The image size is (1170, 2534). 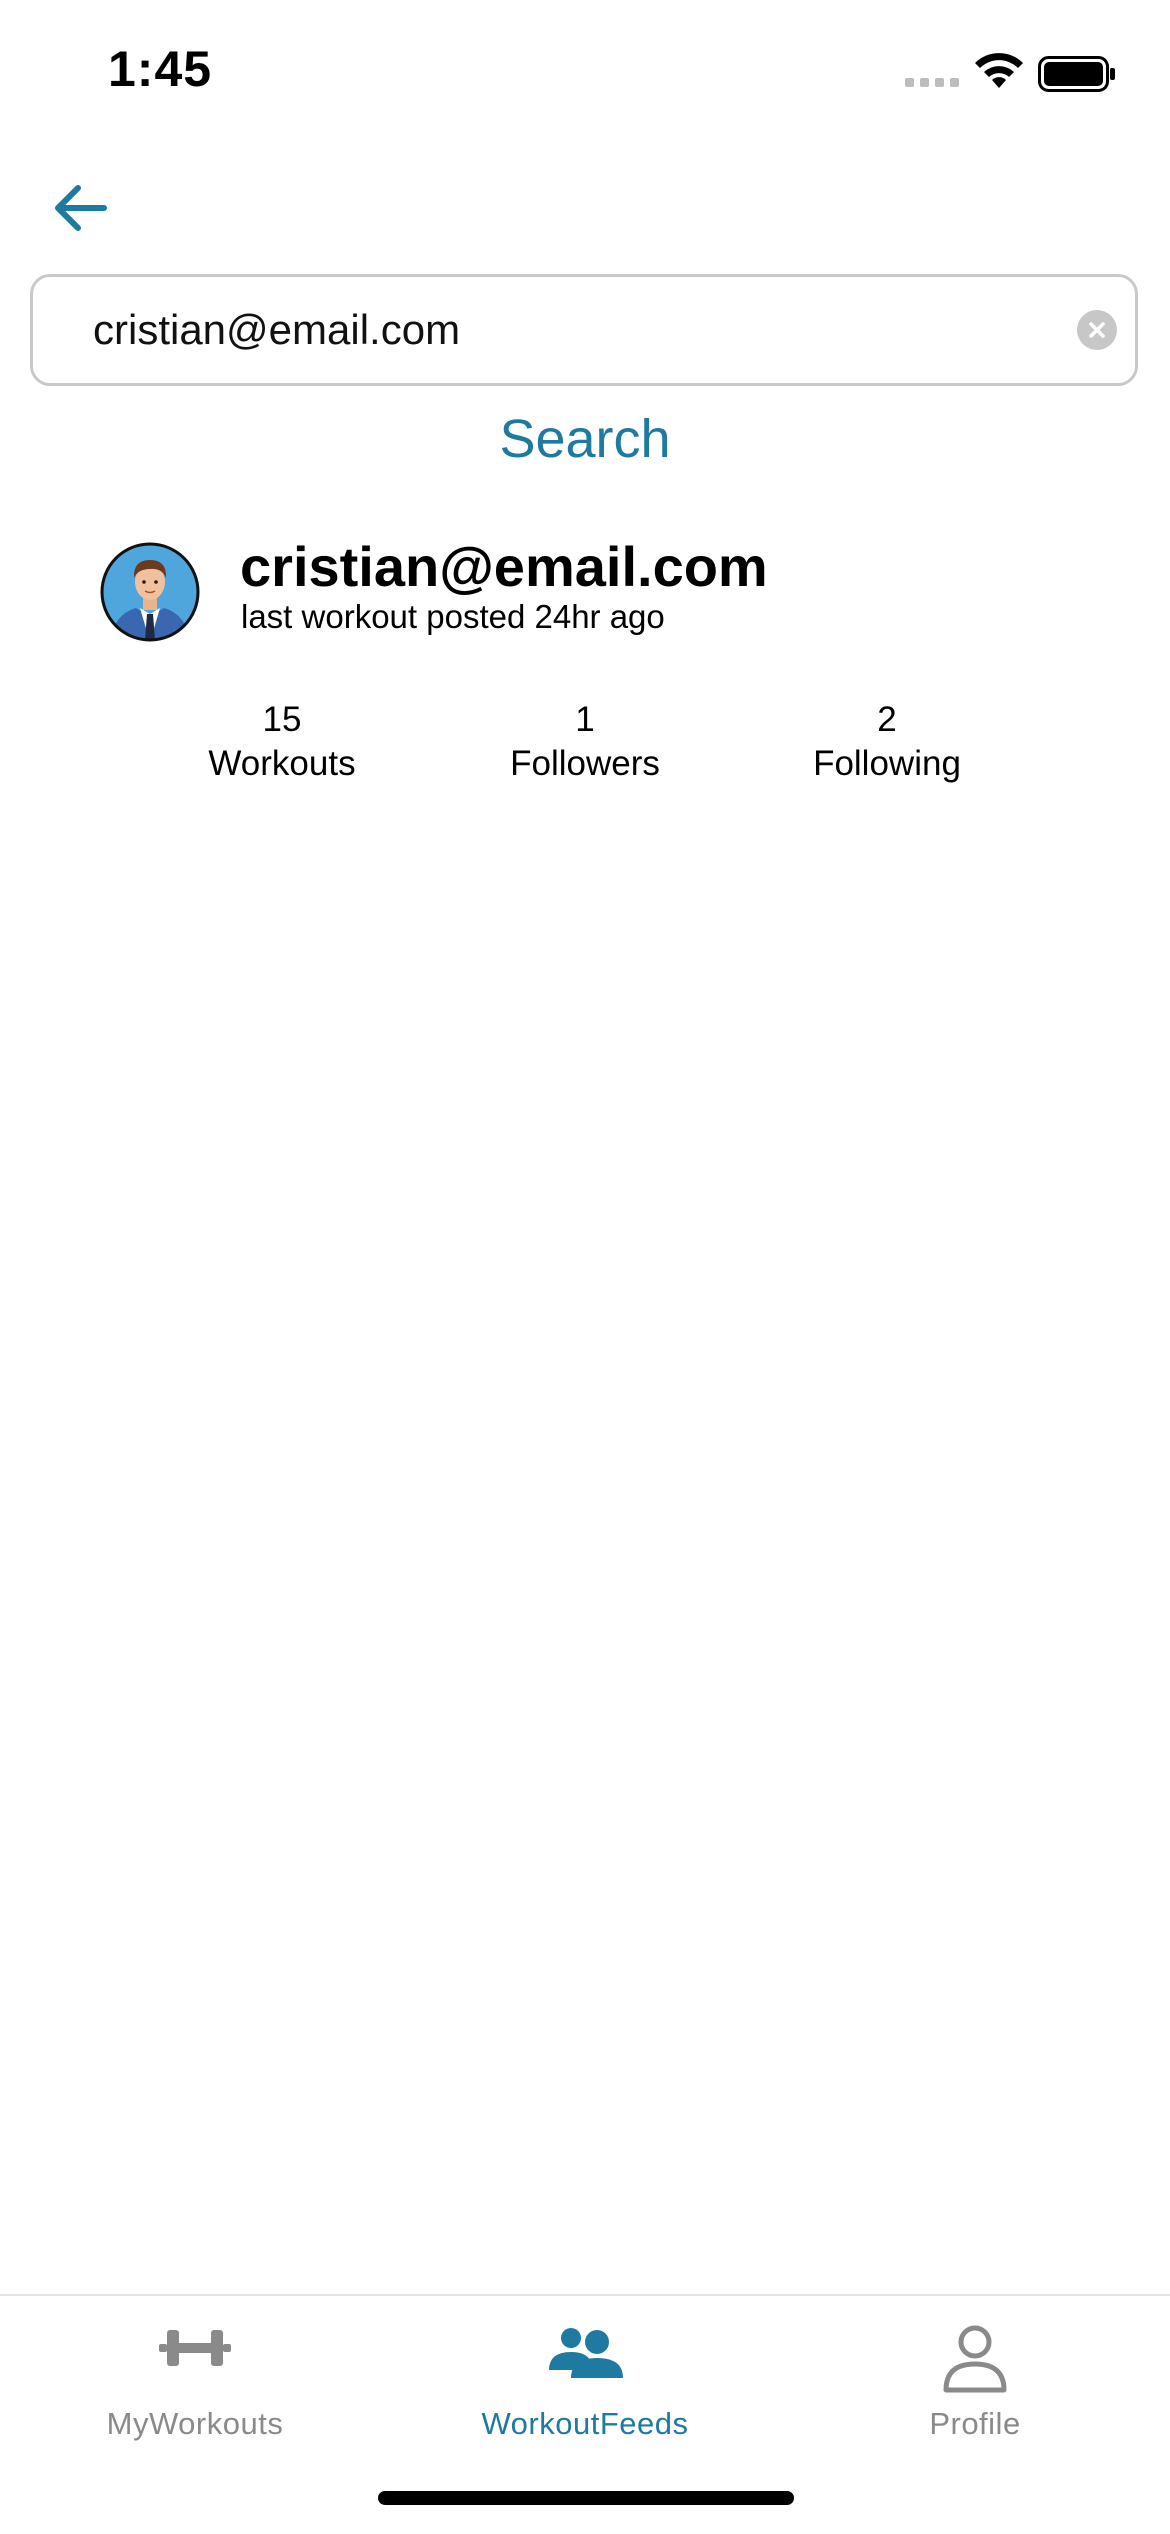 What do you see at coordinates (160, 69) in the screenshot?
I see `status-time: 1:45` at bounding box center [160, 69].